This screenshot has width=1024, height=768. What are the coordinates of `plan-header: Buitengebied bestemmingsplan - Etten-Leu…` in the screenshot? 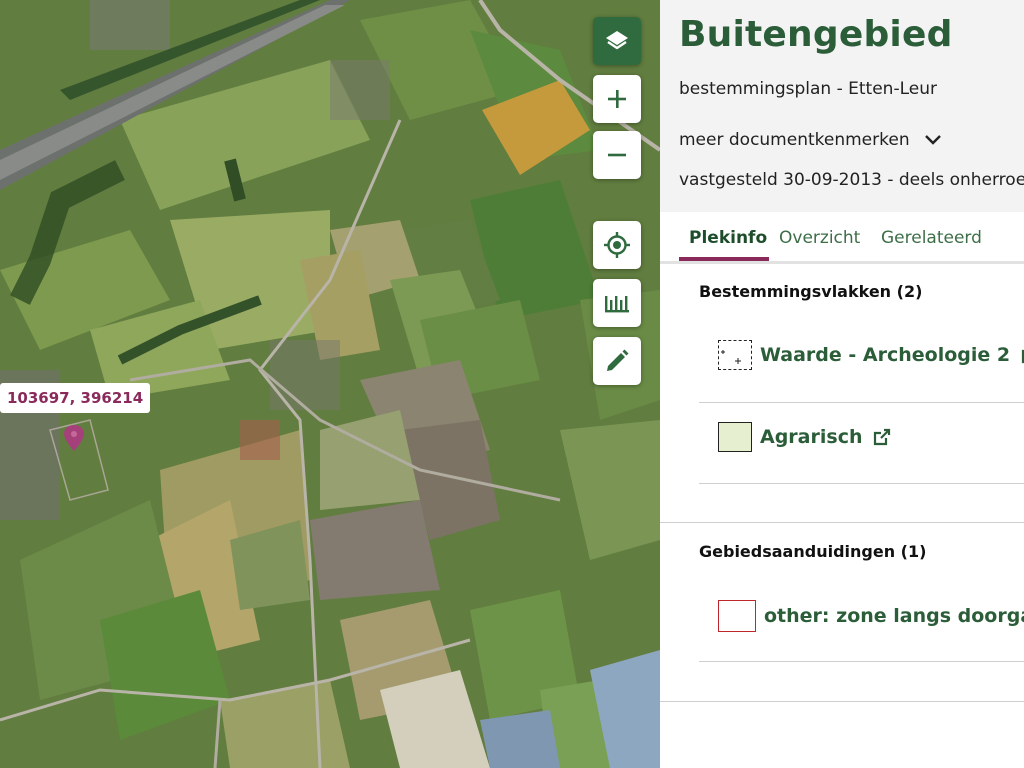 It's located at (842, 106).